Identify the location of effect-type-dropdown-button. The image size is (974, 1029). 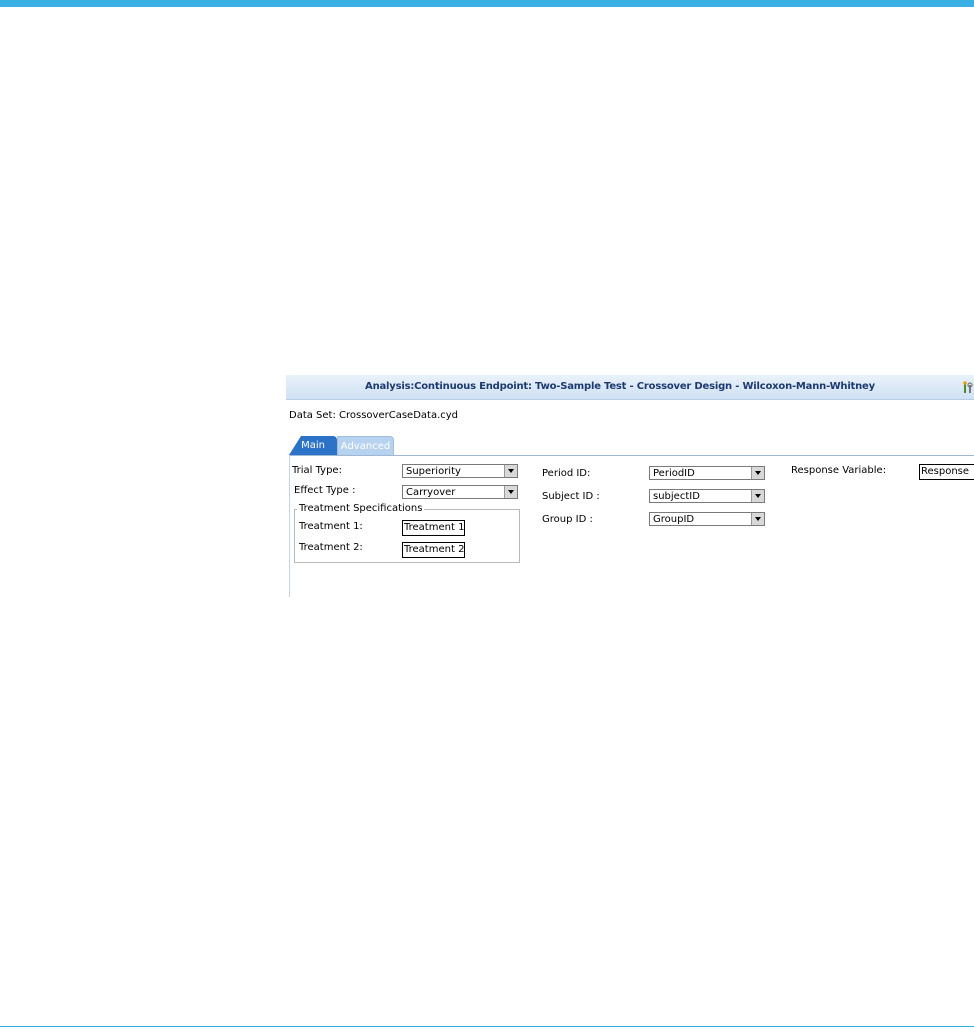
(510, 492).